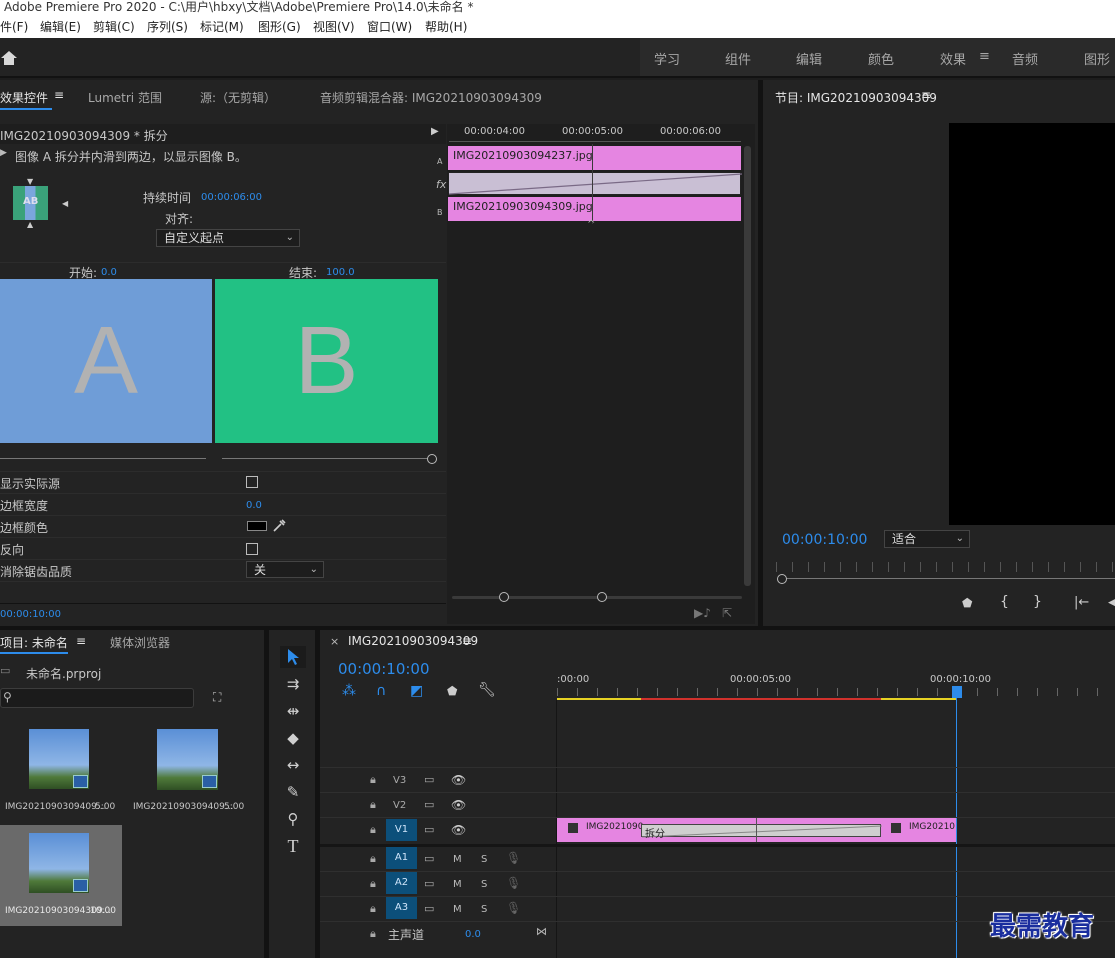 The width and height of the screenshot is (1115, 958). Describe the element at coordinates (401, 830) in the screenshot. I see `track-v1-target: V1` at that location.